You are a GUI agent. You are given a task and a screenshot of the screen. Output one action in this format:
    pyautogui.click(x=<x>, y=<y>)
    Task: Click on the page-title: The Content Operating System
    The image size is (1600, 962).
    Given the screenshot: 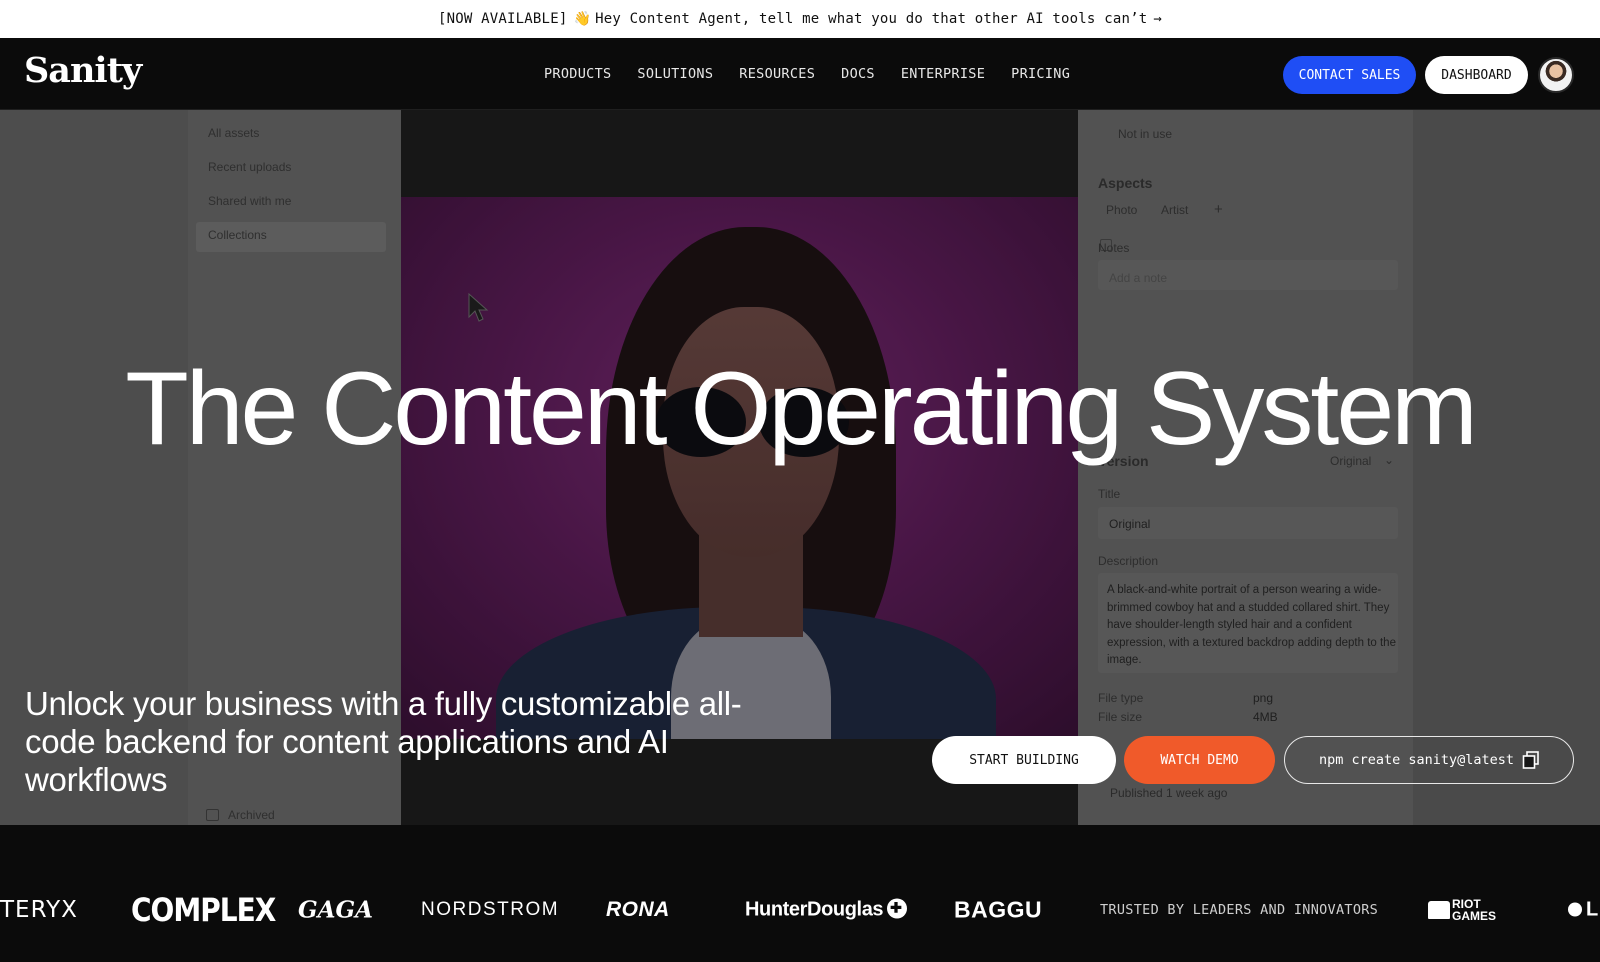 What is the action you would take?
    pyautogui.click(x=801, y=409)
    